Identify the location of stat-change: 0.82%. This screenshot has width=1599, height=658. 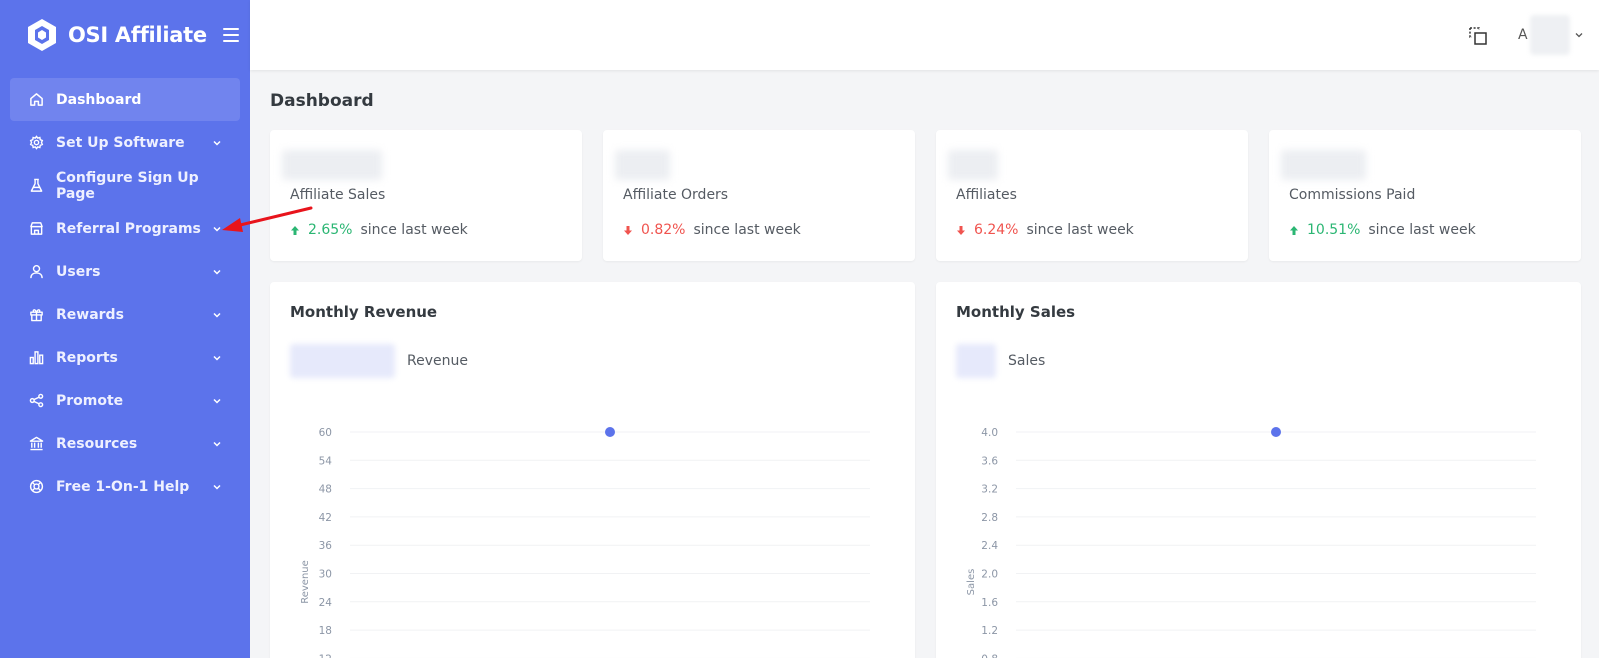
(663, 230).